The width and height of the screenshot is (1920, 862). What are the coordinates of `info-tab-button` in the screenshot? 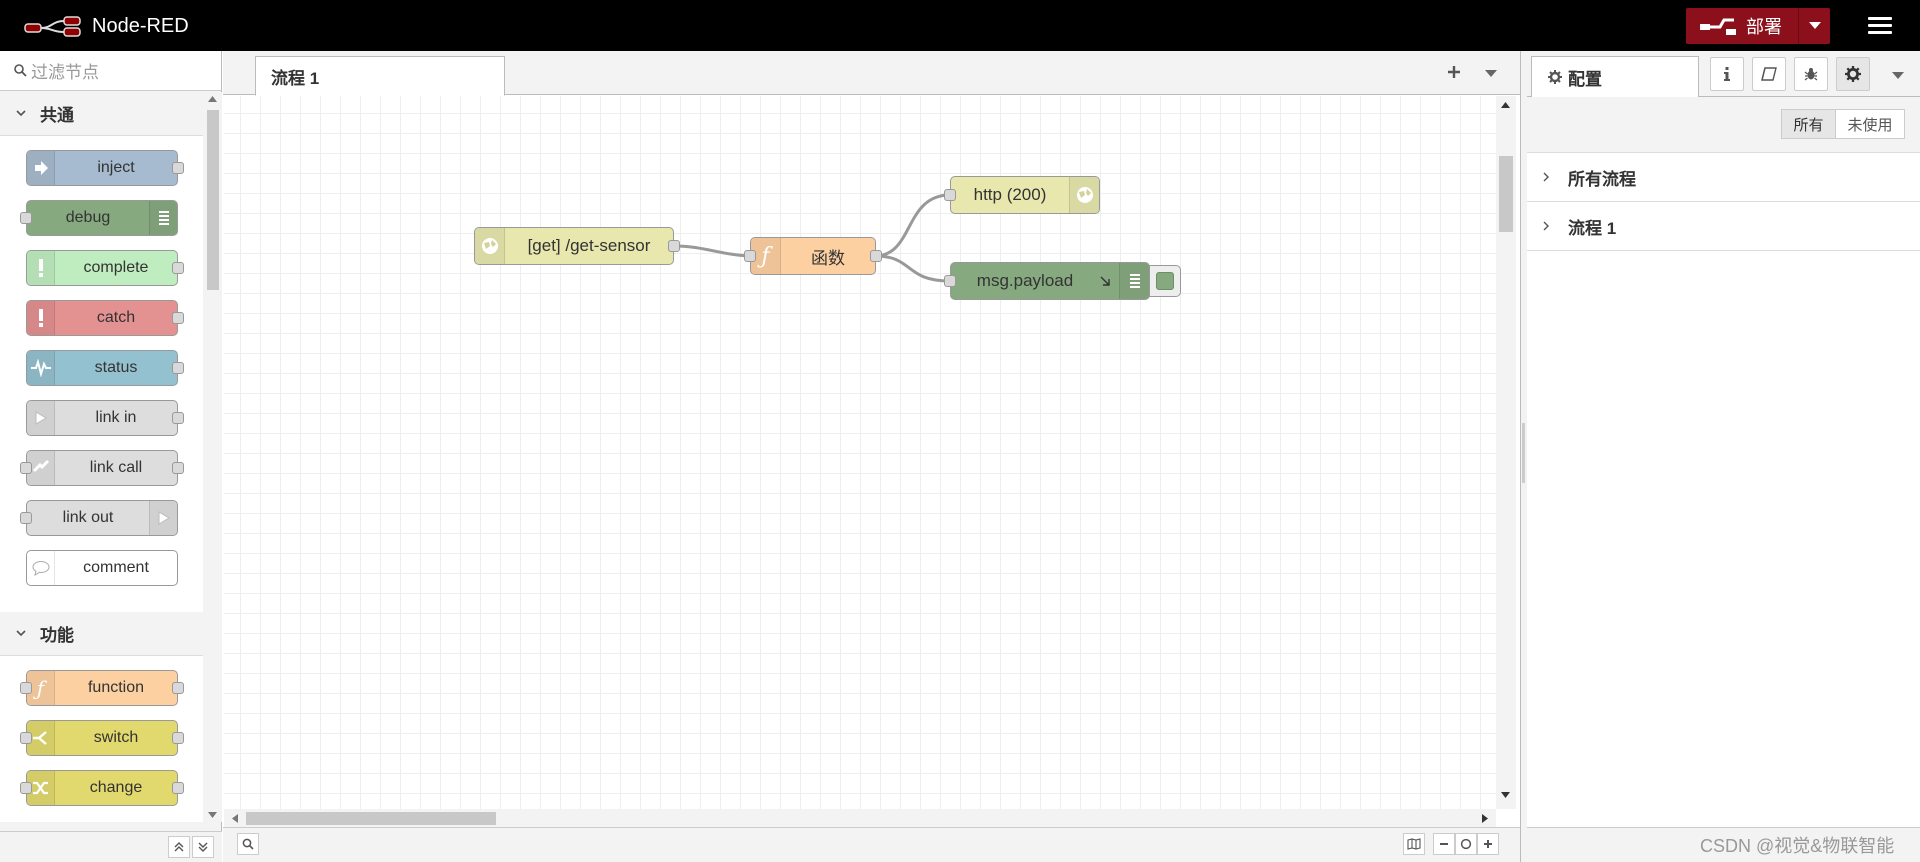 It's located at (1727, 74).